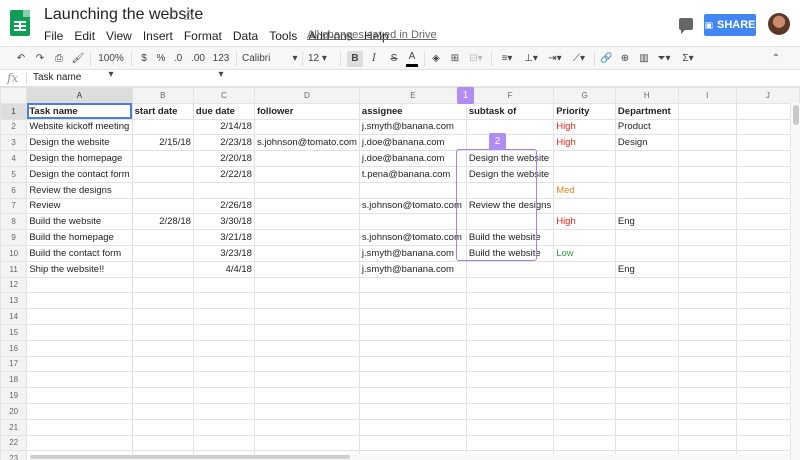 Image resolution: width=800 pixels, height=460 pixels. What do you see at coordinates (664, 59) in the screenshot?
I see `filter-icon: ⏷▾` at bounding box center [664, 59].